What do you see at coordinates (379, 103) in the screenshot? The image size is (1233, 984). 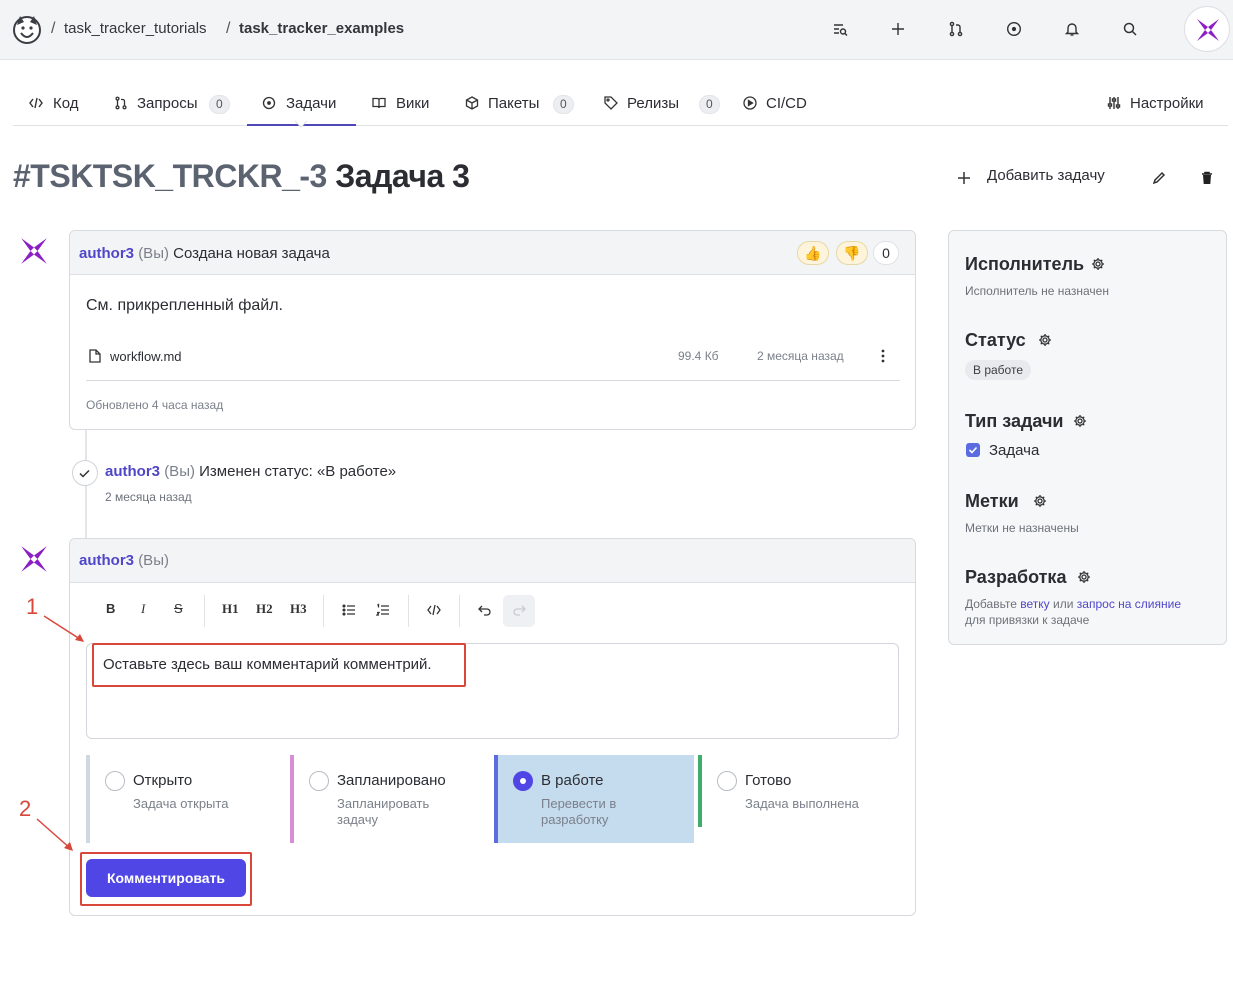 I see `book-icon` at bounding box center [379, 103].